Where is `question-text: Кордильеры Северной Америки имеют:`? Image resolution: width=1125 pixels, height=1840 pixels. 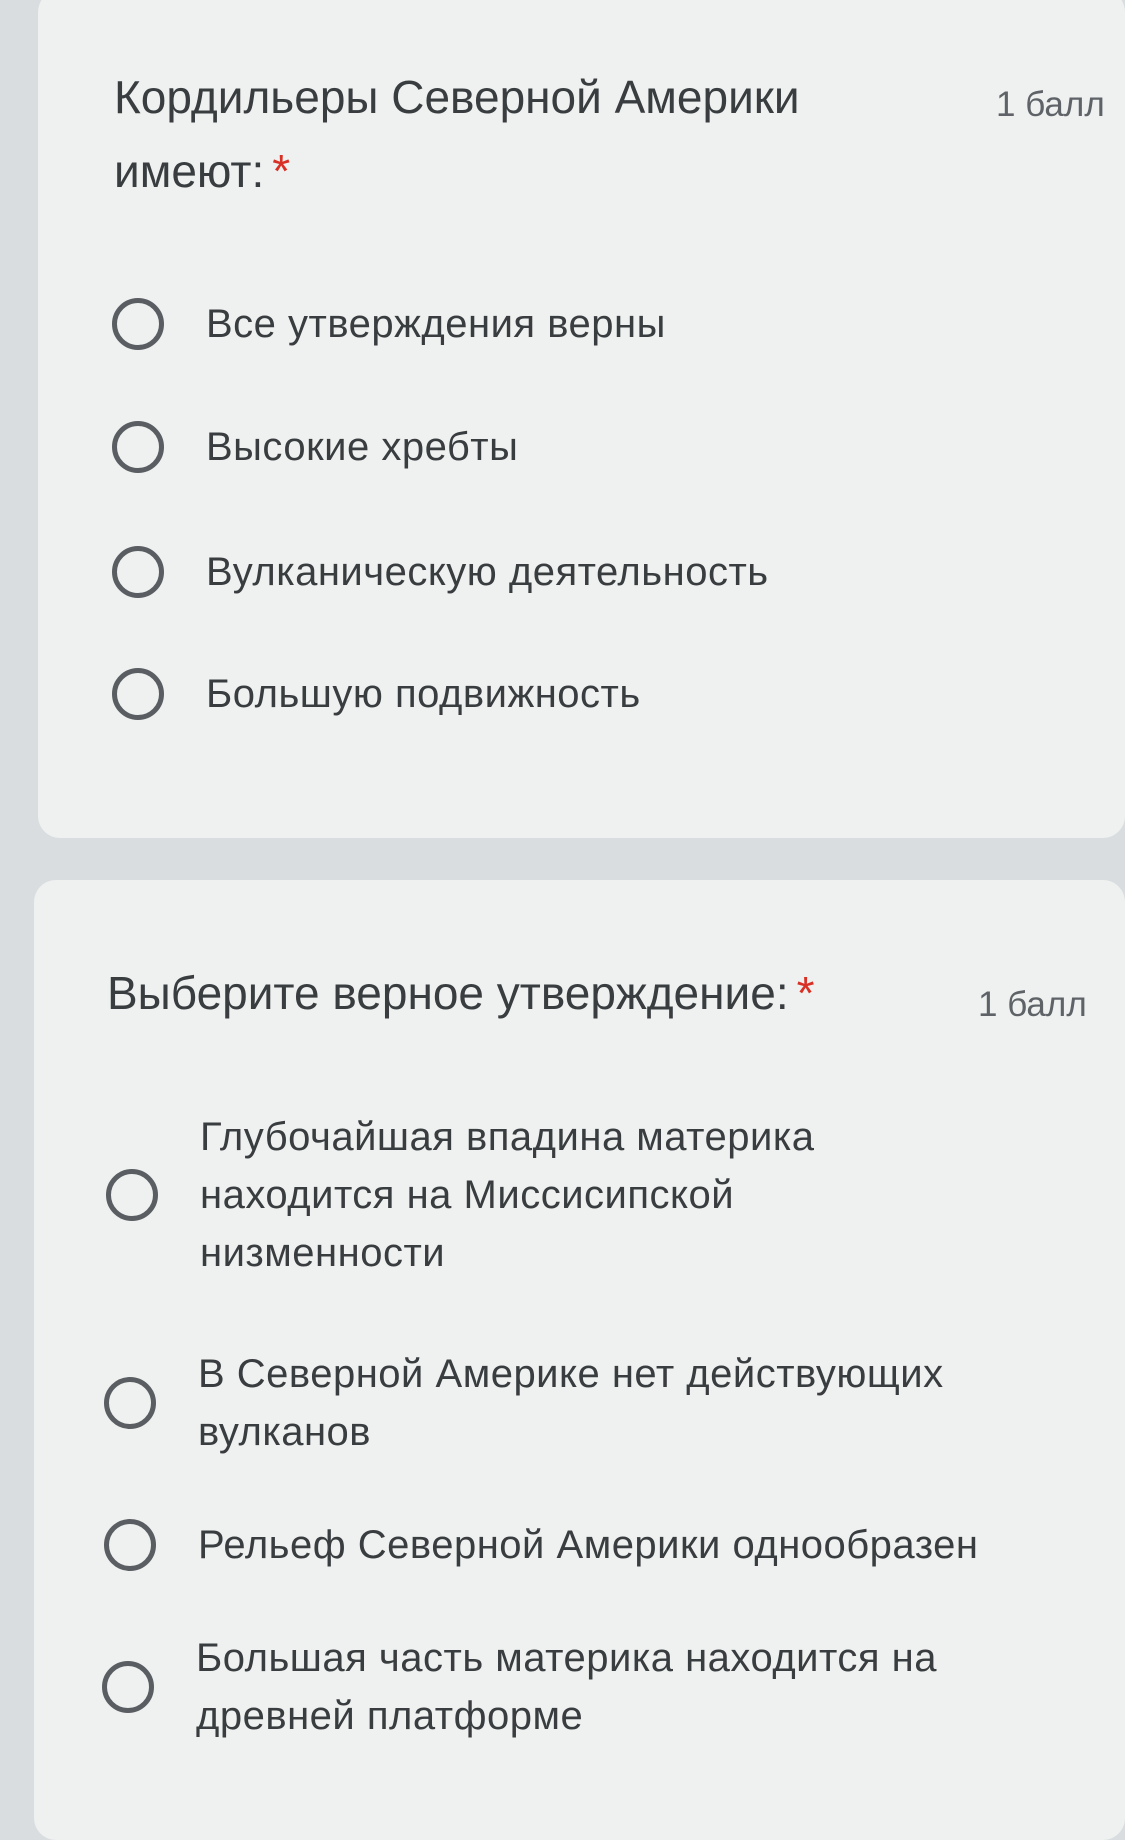
question-text: Кордильеры Северной Америки имеют: is located at coordinates (457, 134).